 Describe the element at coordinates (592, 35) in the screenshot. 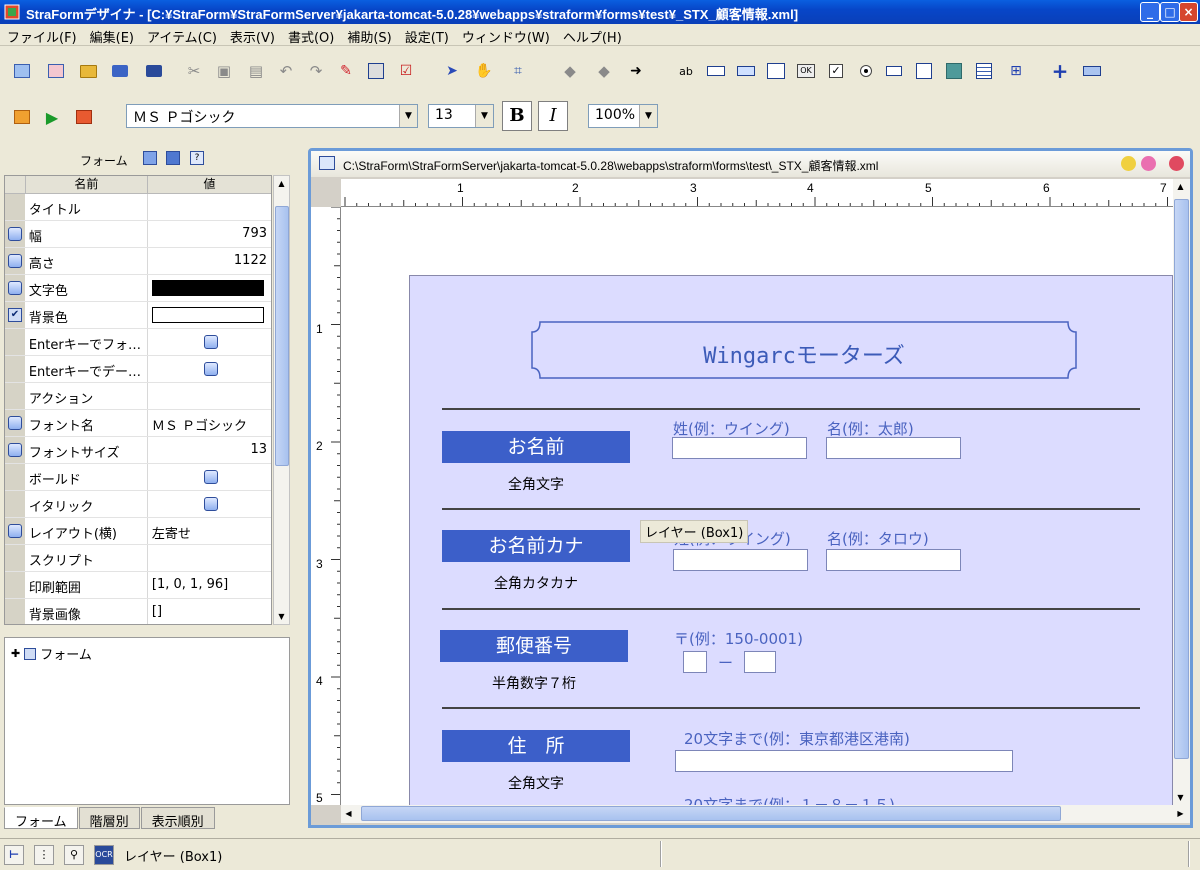

I see `menu-help: ヘルプ(H)` at that location.